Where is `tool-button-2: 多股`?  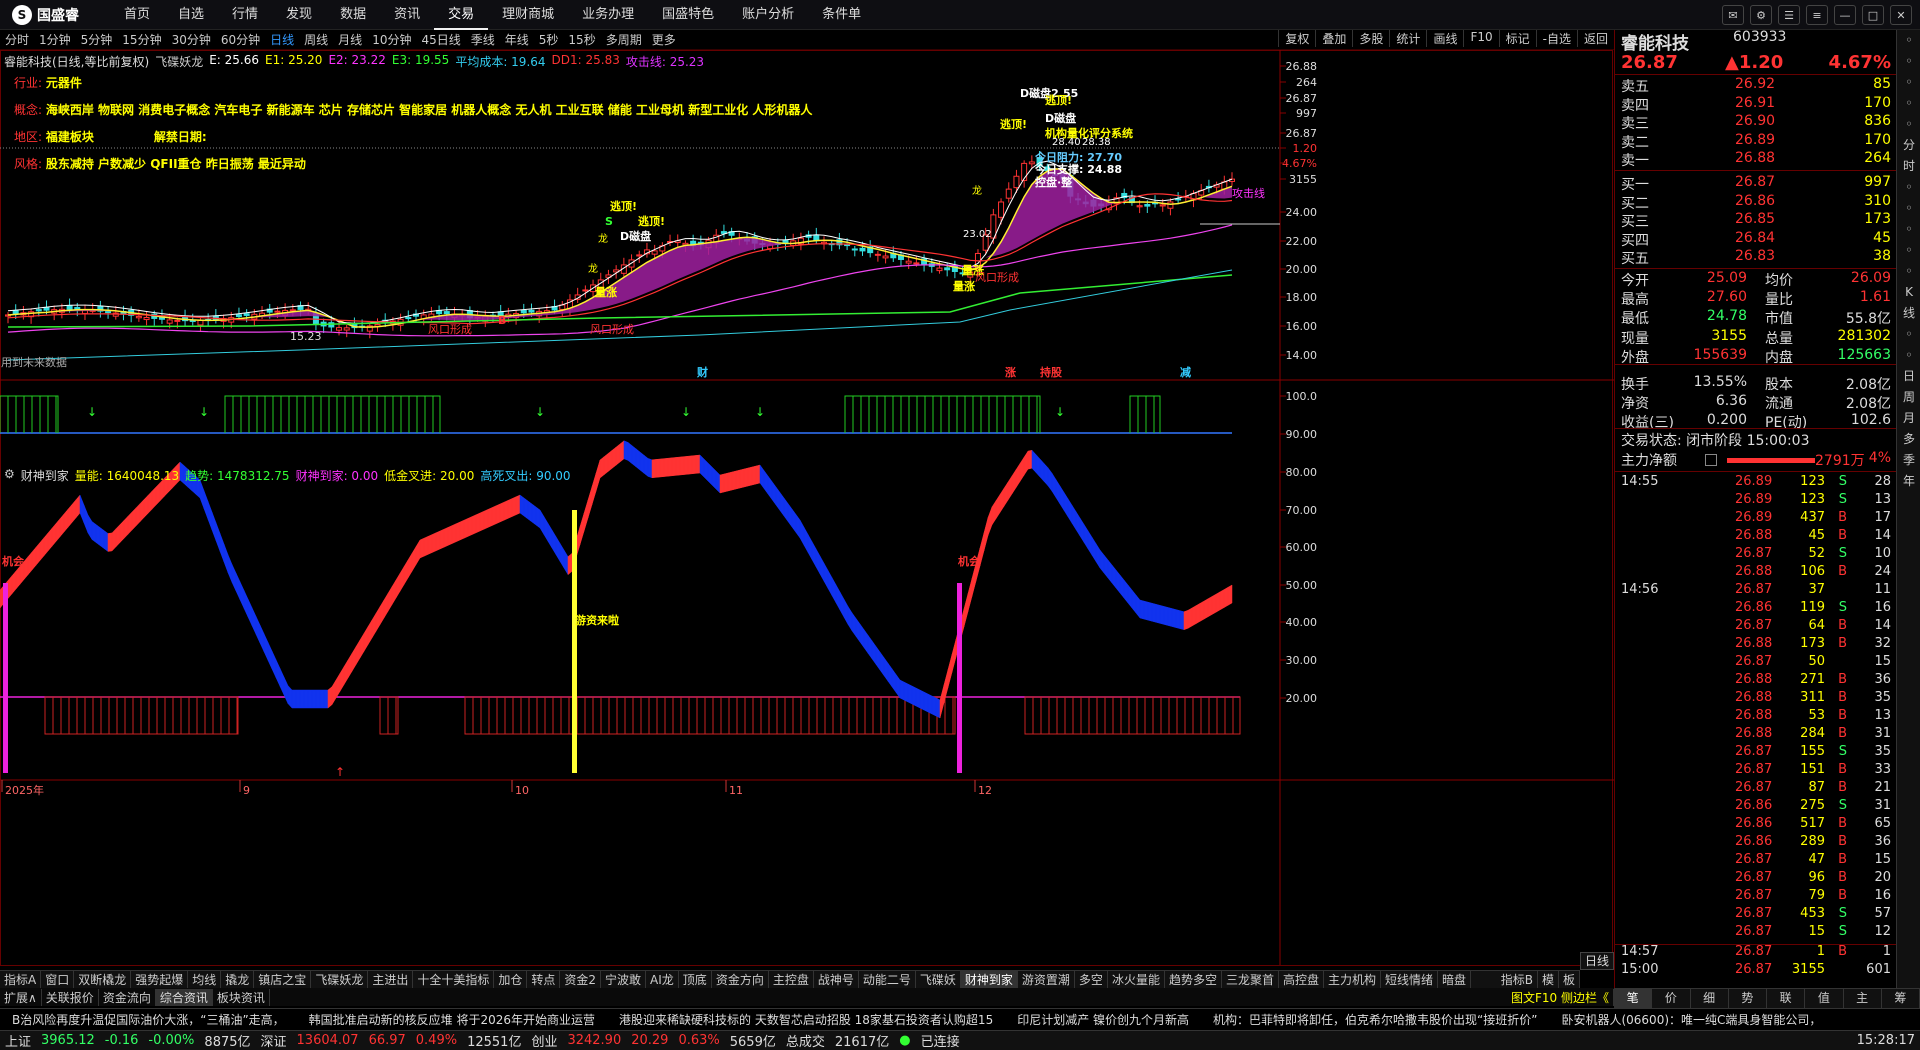 tool-button-2: 多股 is located at coordinates (1370, 38).